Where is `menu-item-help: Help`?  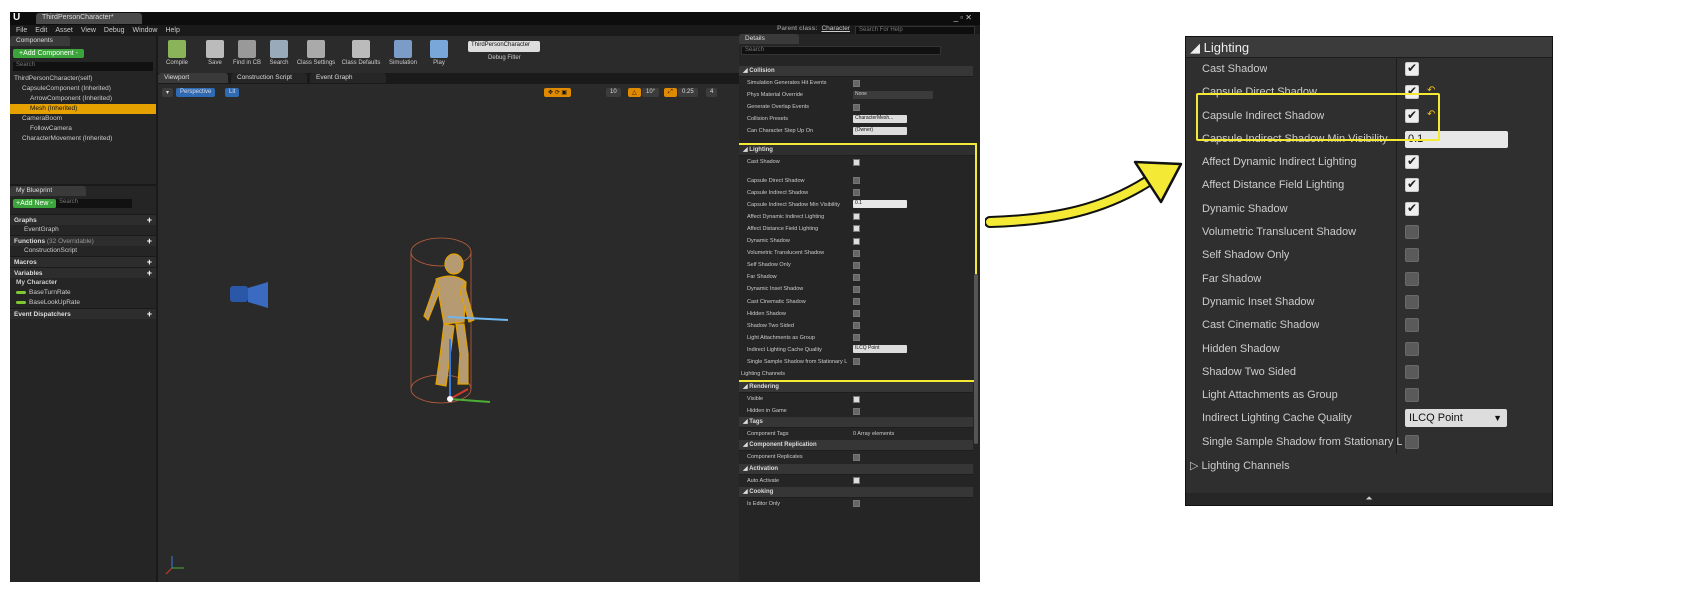 menu-item-help: Help is located at coordinates (172, 30).